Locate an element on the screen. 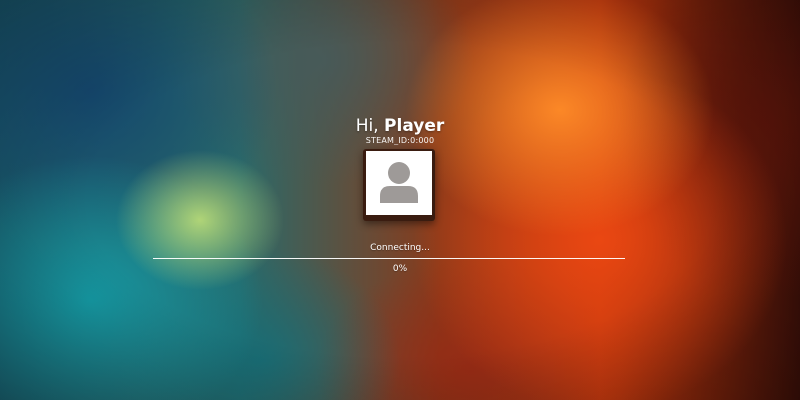 This screenshot has width=800, height=400. greeting: Hi, Player is located at coordinates (400, 126).